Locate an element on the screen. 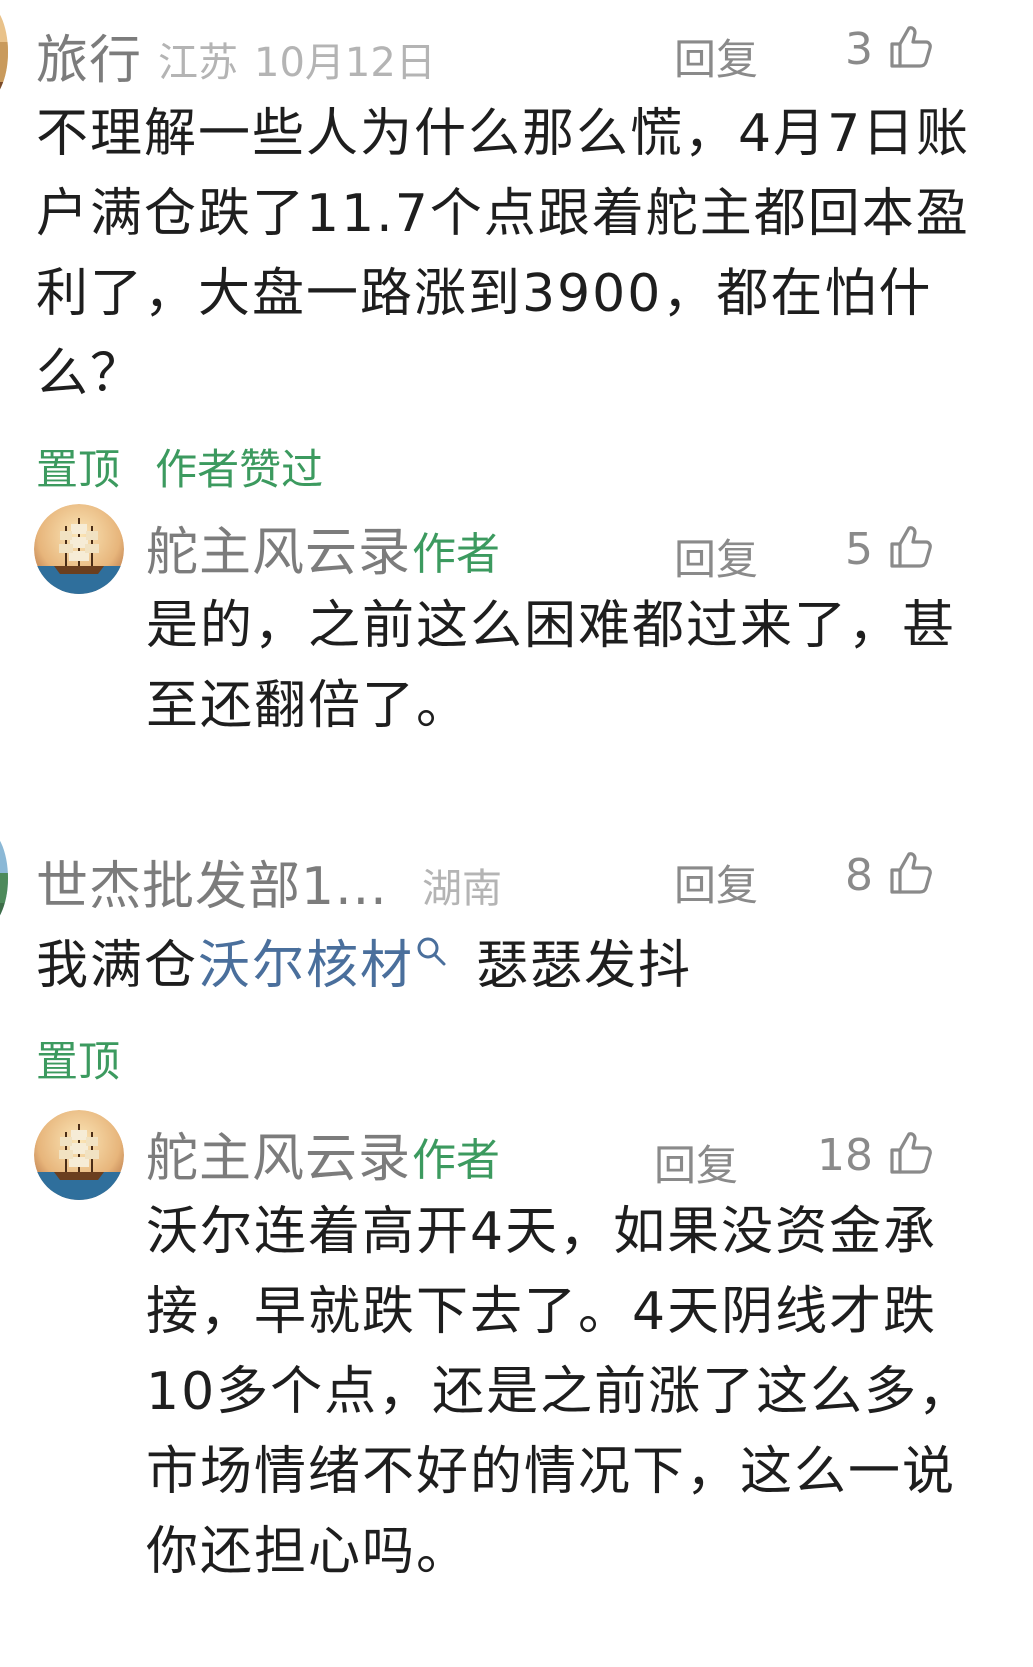  like-count: 8 is located at coordinates (859, 875).